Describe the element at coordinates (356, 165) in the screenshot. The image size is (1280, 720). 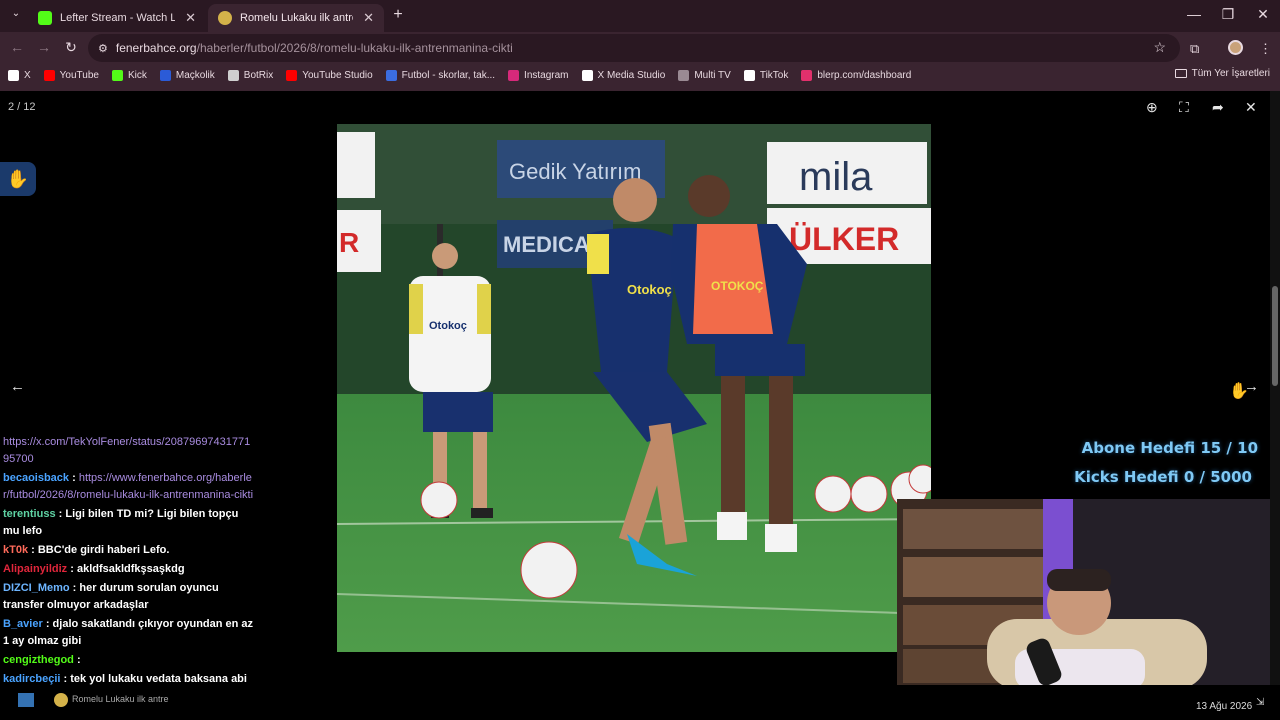
I see `banner-left-top` at that location.